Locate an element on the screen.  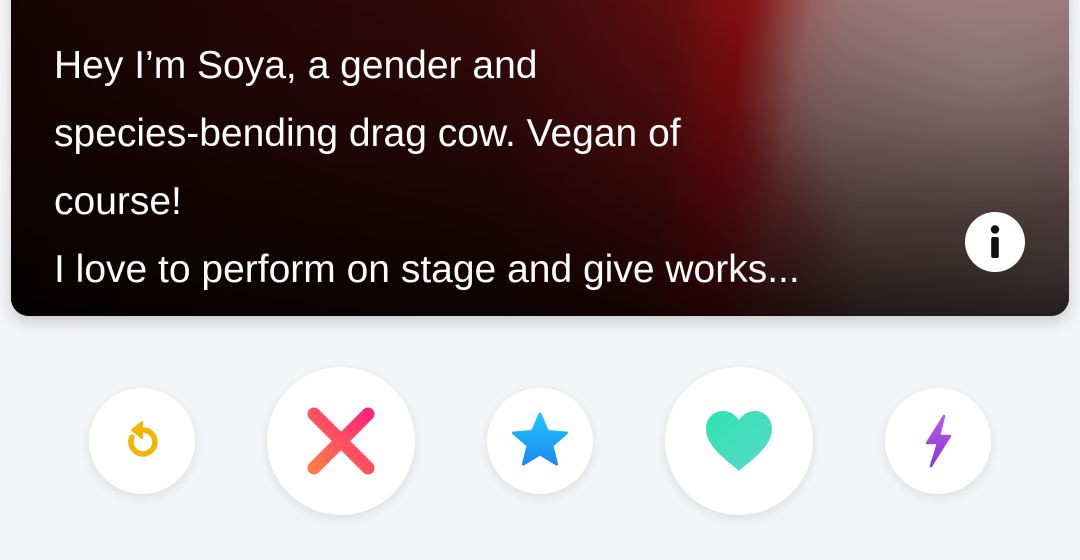
bio-line: Hey I’m Soya, a gender and is located at coordinates (296, 65).